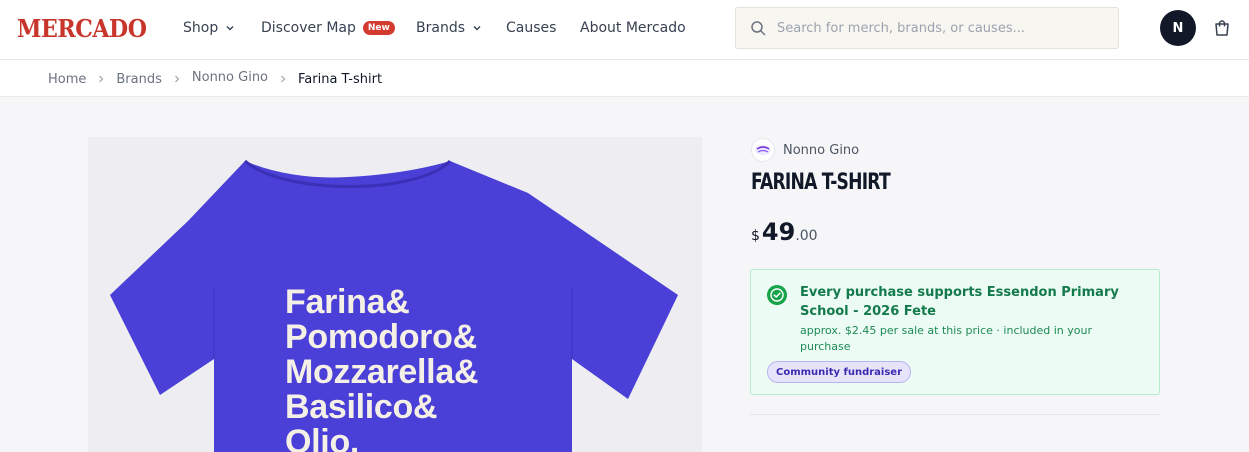 This screenshot has height=452, width=1249. What do you see at coordinates (440, 28) in the screenshot?
I see `nav-brands-label: Brands` at bounding box center [440, 28].